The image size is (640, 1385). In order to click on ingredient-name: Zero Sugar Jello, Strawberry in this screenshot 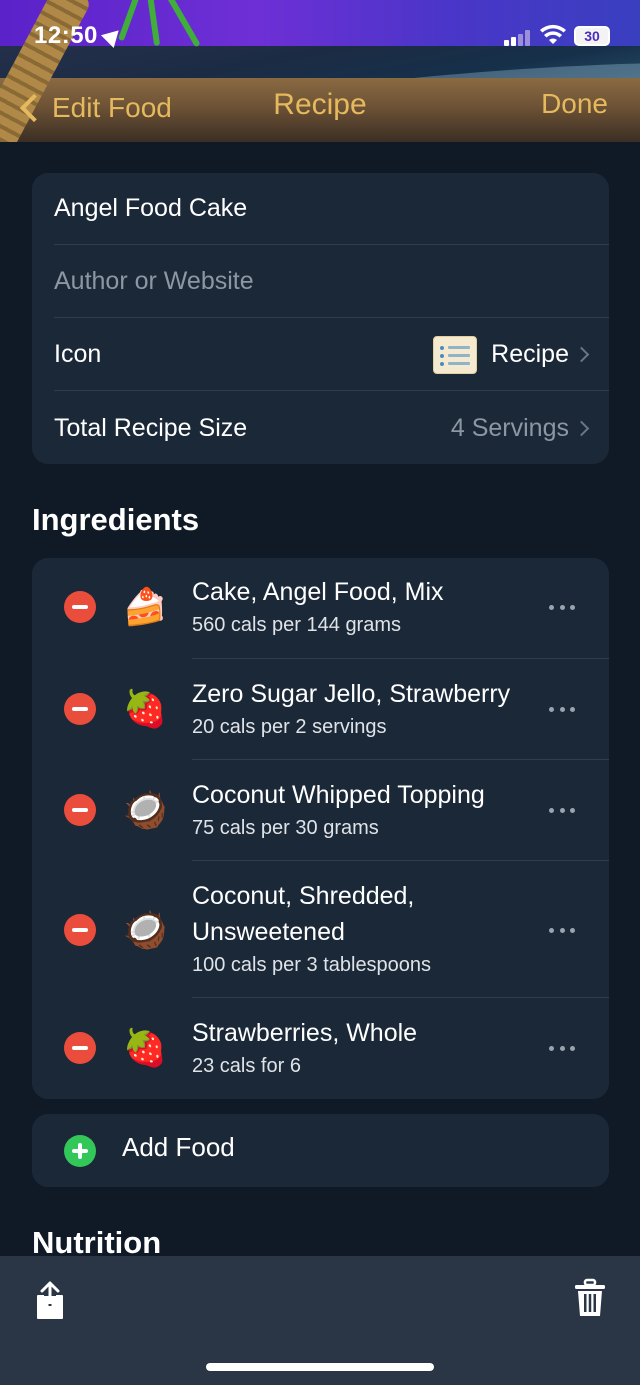, I will do `click(351, 694)`.